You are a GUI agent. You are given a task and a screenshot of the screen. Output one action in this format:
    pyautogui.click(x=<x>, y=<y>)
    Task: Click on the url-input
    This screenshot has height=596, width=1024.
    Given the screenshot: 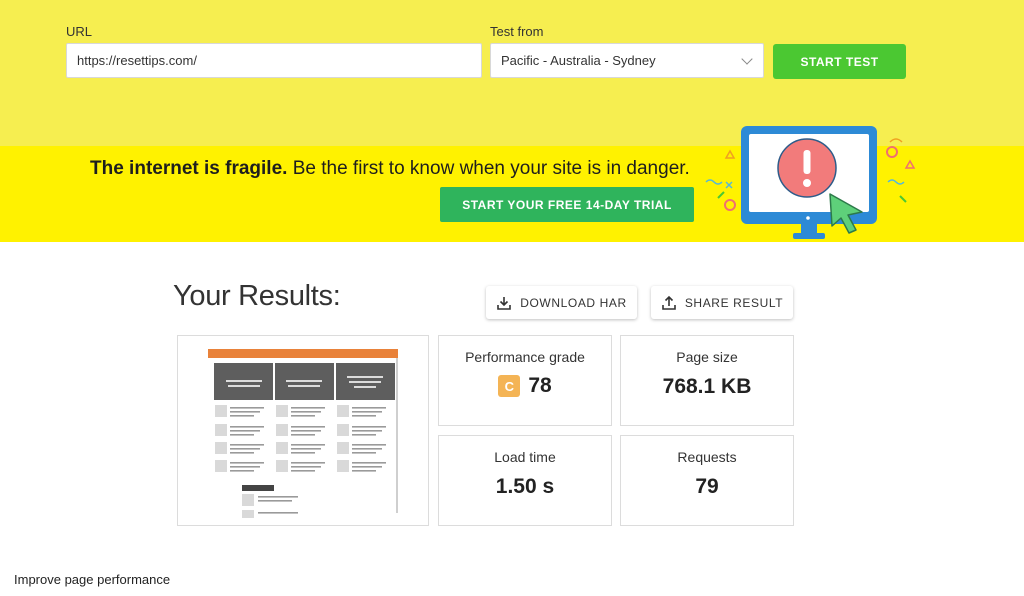 What is the action you would take?
    pyautogui.click(x=274, y=60)
    